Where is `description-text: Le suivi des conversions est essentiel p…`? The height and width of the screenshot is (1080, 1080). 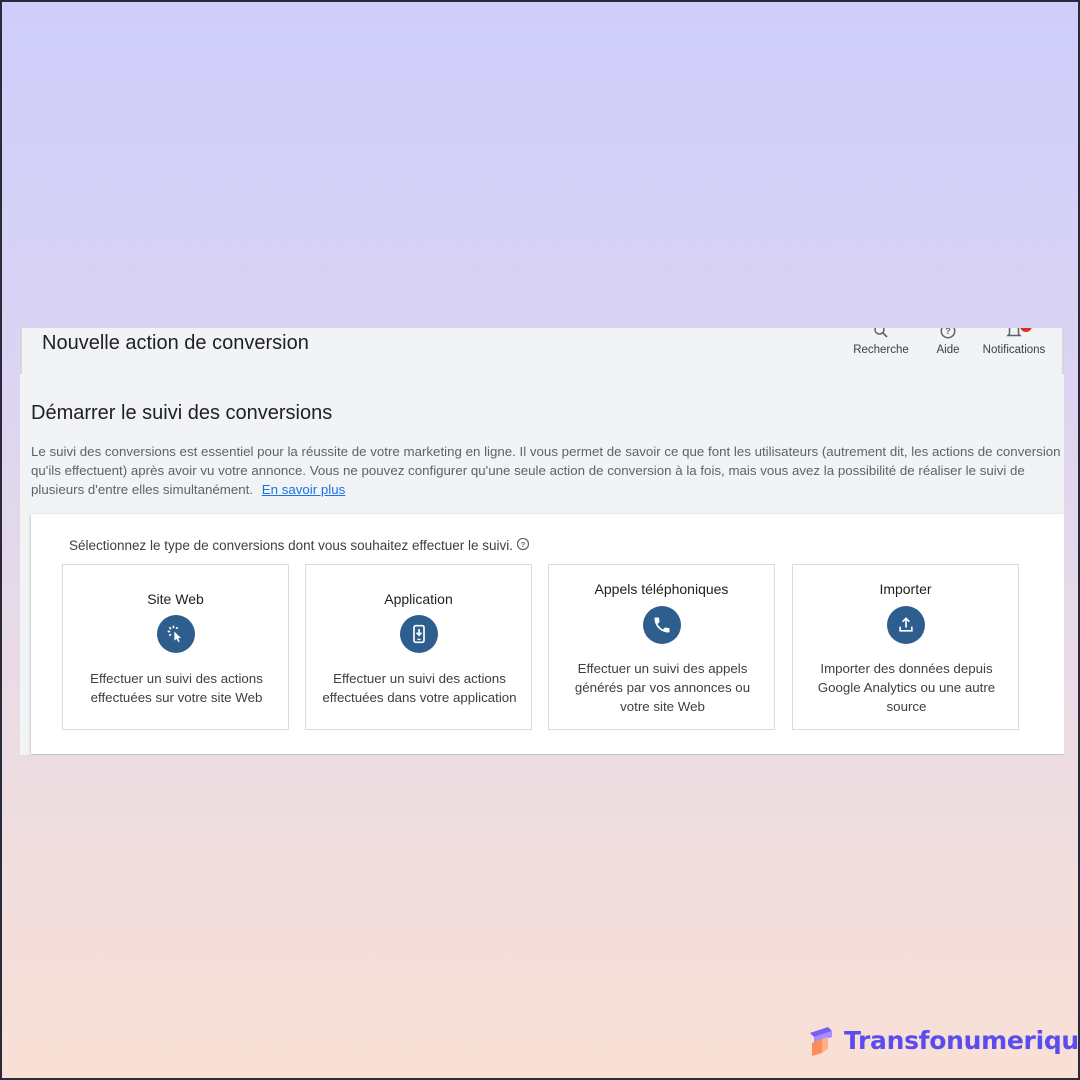 description-text: Le suivi des conversions est essentiel p… is located at coordinates (546, 470).